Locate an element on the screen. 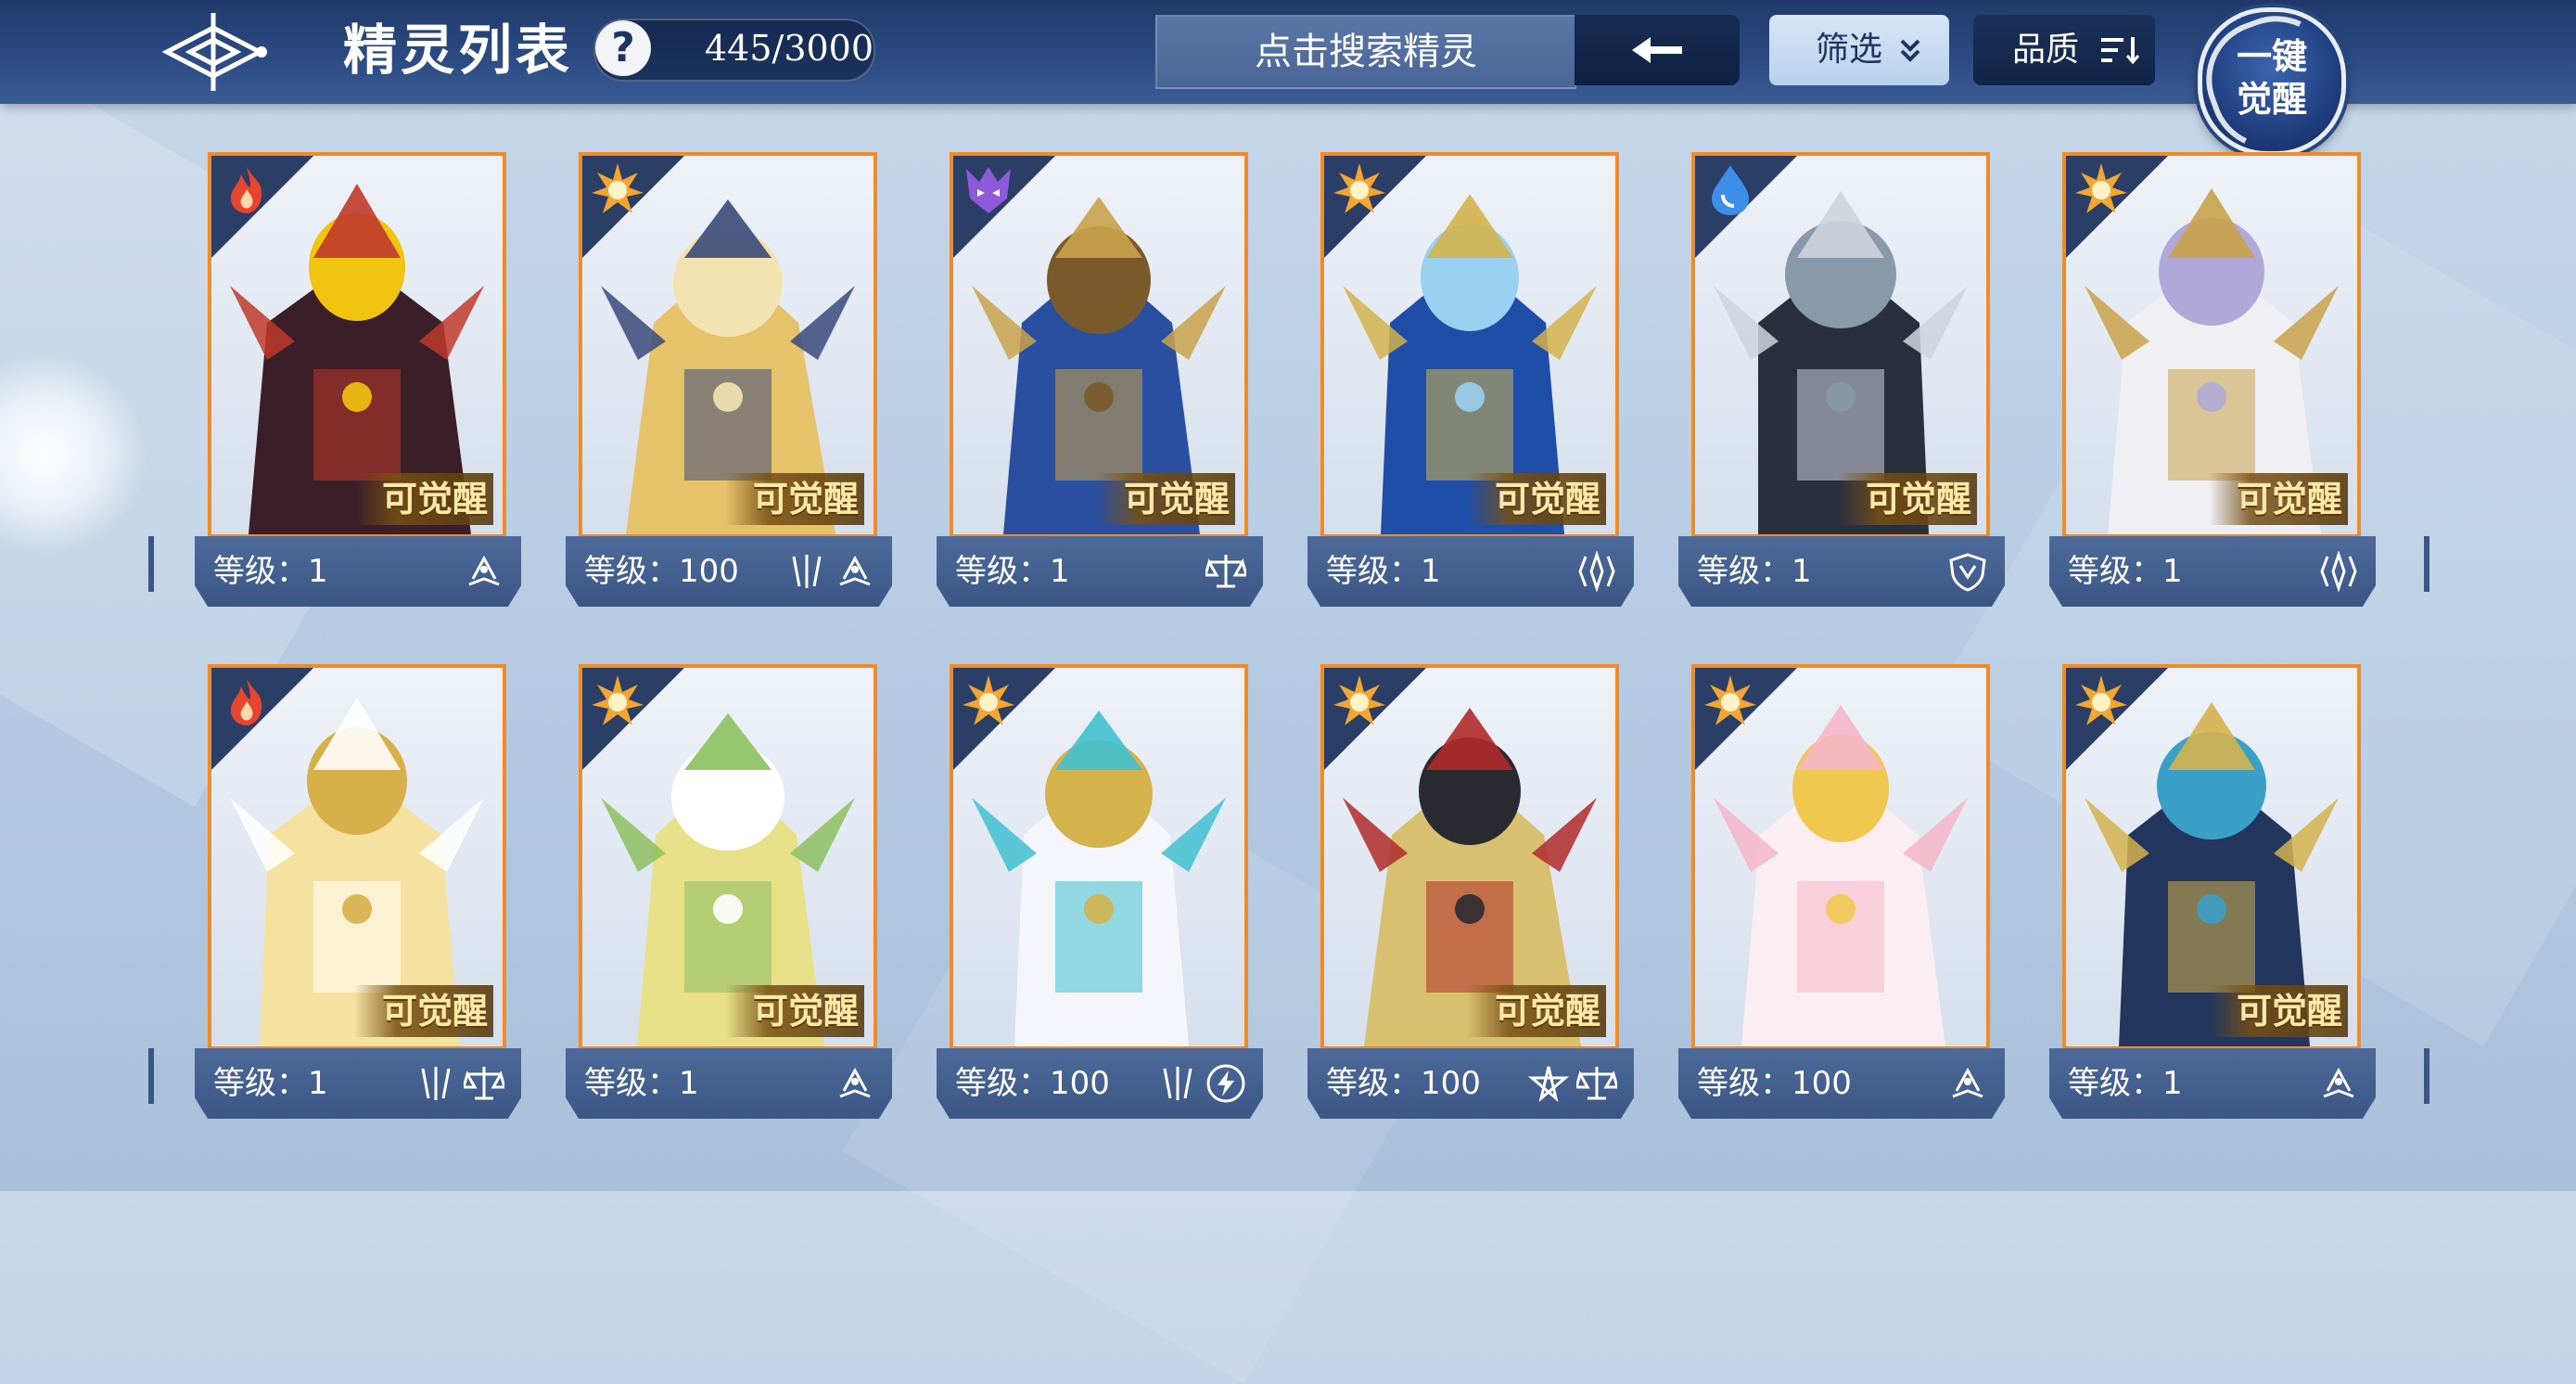  spirit-card: 可觉醒 等级：100 is located at coordinates (729, 377).